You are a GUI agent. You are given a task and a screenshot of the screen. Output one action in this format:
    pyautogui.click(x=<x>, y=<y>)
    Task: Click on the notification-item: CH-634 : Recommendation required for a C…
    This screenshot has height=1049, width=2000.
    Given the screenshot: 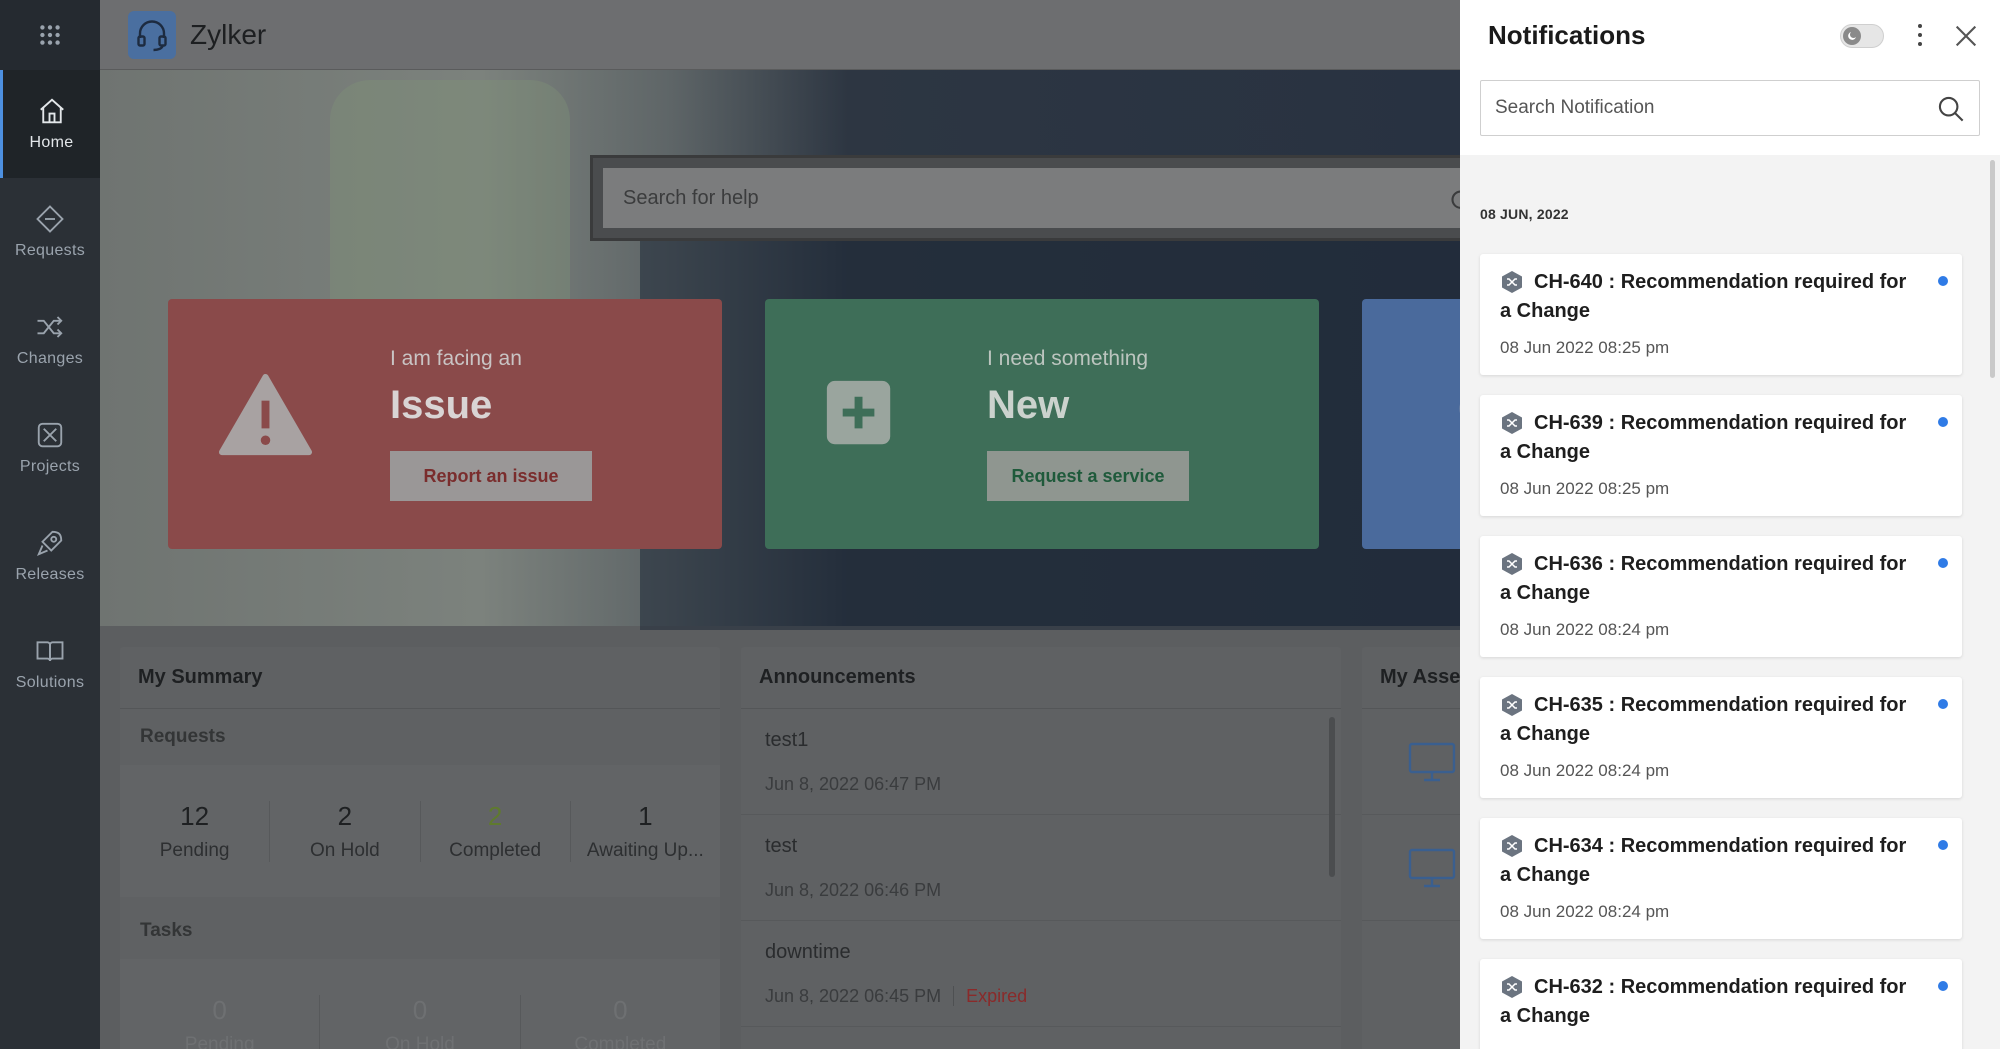 What is the action you would take?
    pyautogui.click(x=1721, y=878)
    